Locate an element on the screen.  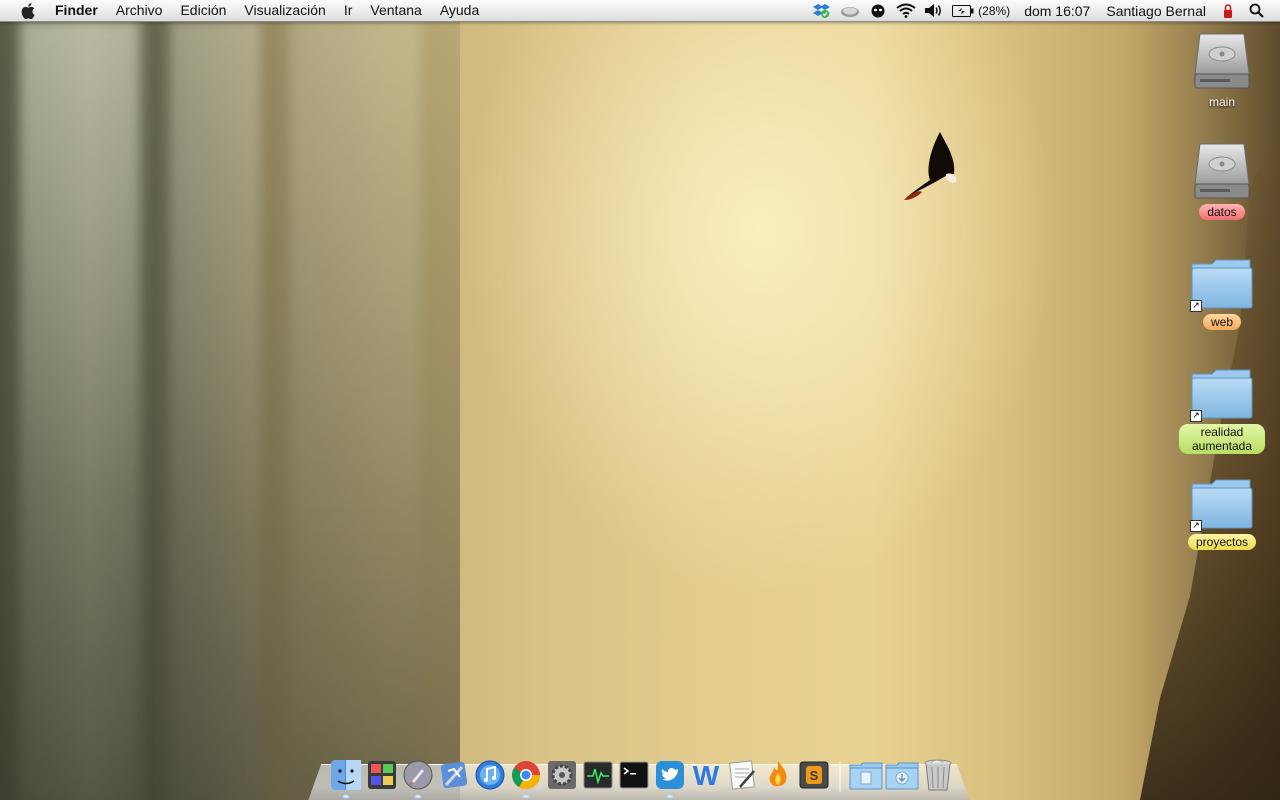
finder-icon is located at coordinates (346, 778).